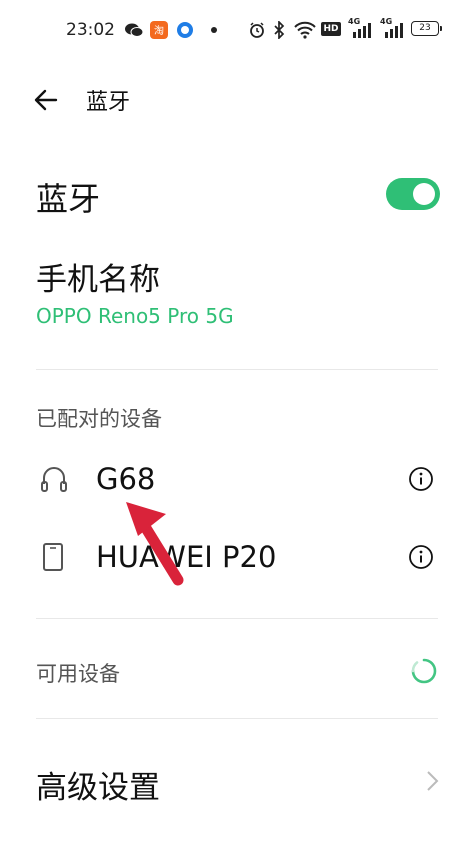 This screenshot has height=844, width=475. What do you see at coordinates (363, 30) in the screenshot?
I see `signal-1-icon` at bounding box center [363, 30].